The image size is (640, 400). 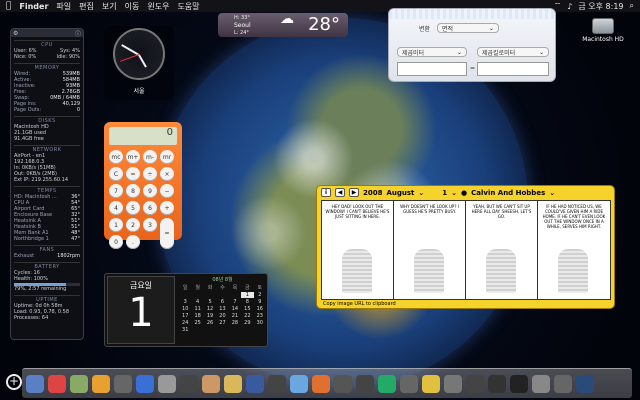 I want to click on converter-to-input, so click(x=513, y=69).